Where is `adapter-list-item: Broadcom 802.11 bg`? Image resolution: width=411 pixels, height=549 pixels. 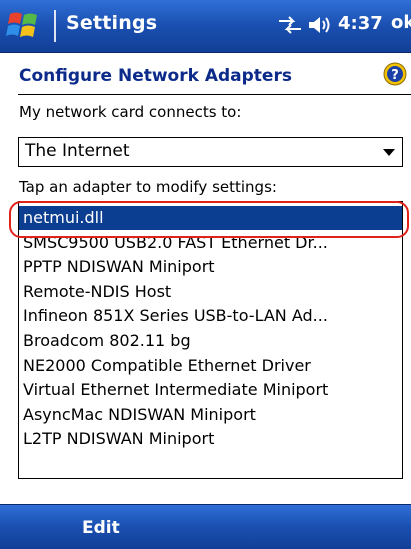 adapter-list-item: Broadcom 802.11 bg is located at coordinates (210, 341).